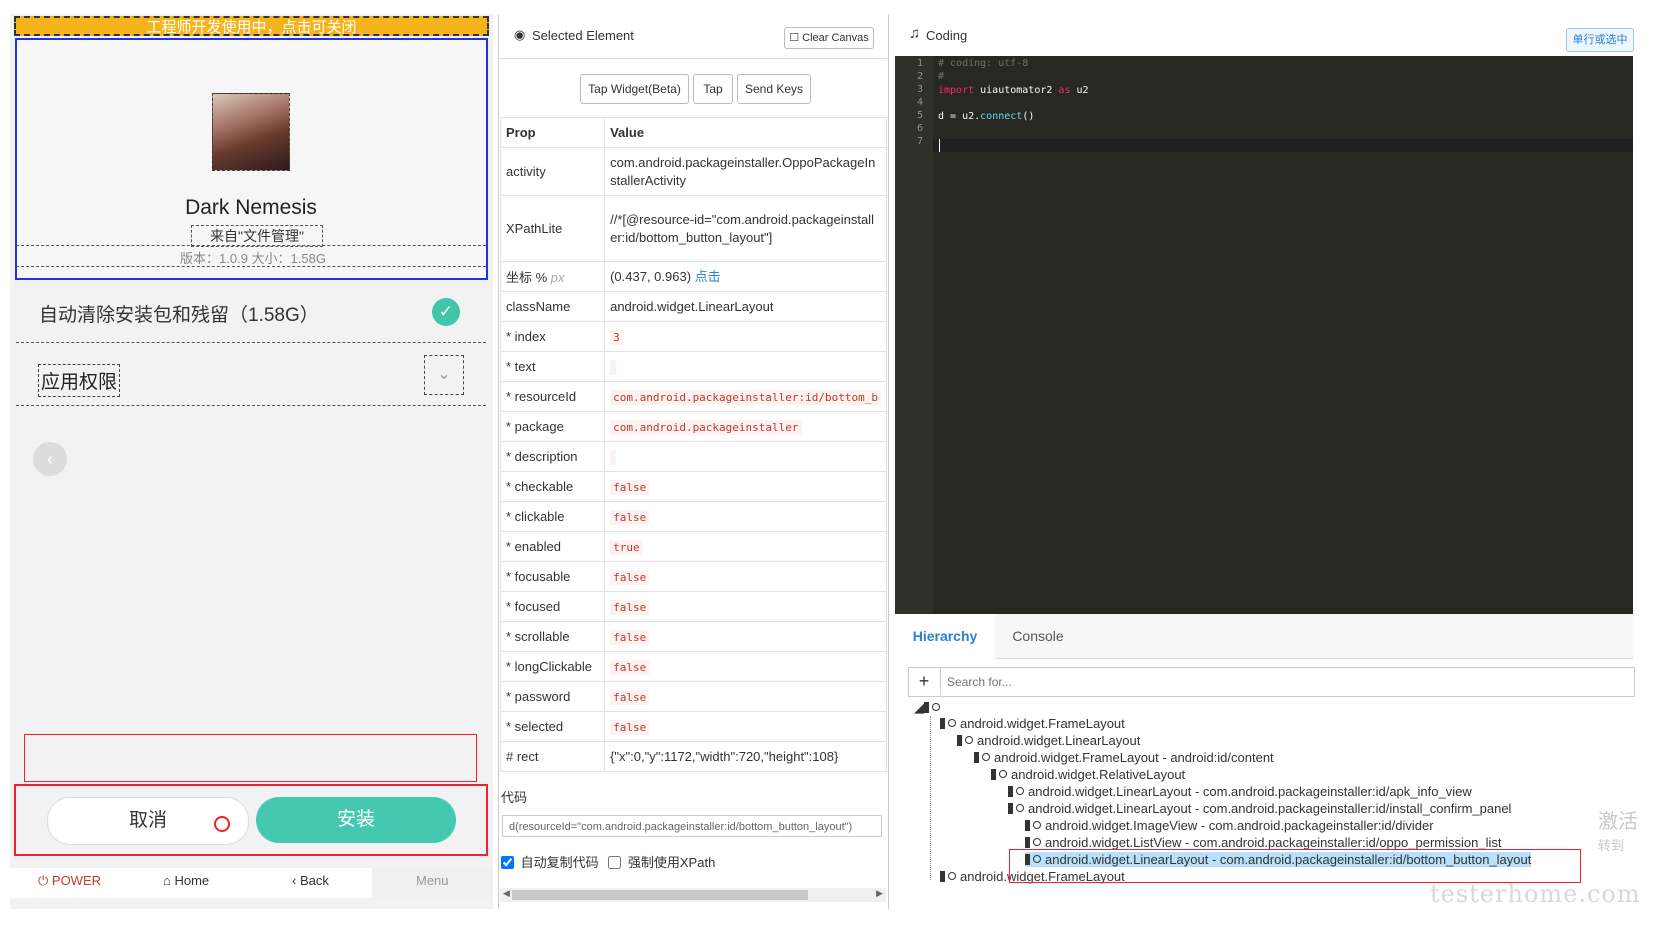  Describe the element at coordinates (959, 116) in the screenshot. I see `code-assign: d = u2.` at that location.